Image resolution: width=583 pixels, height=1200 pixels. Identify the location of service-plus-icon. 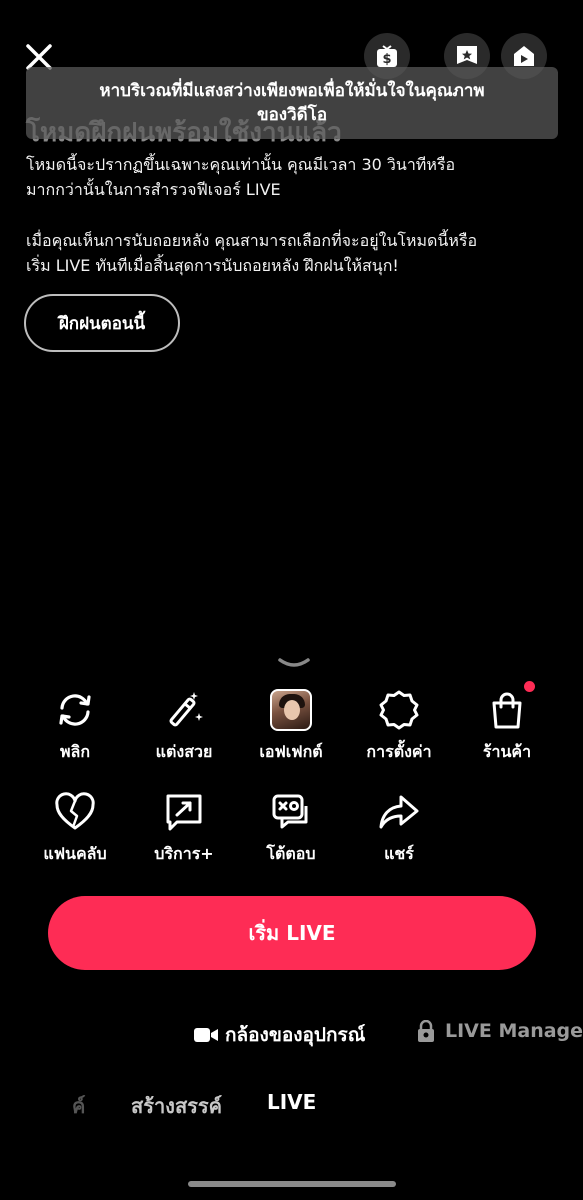
(184, 812).